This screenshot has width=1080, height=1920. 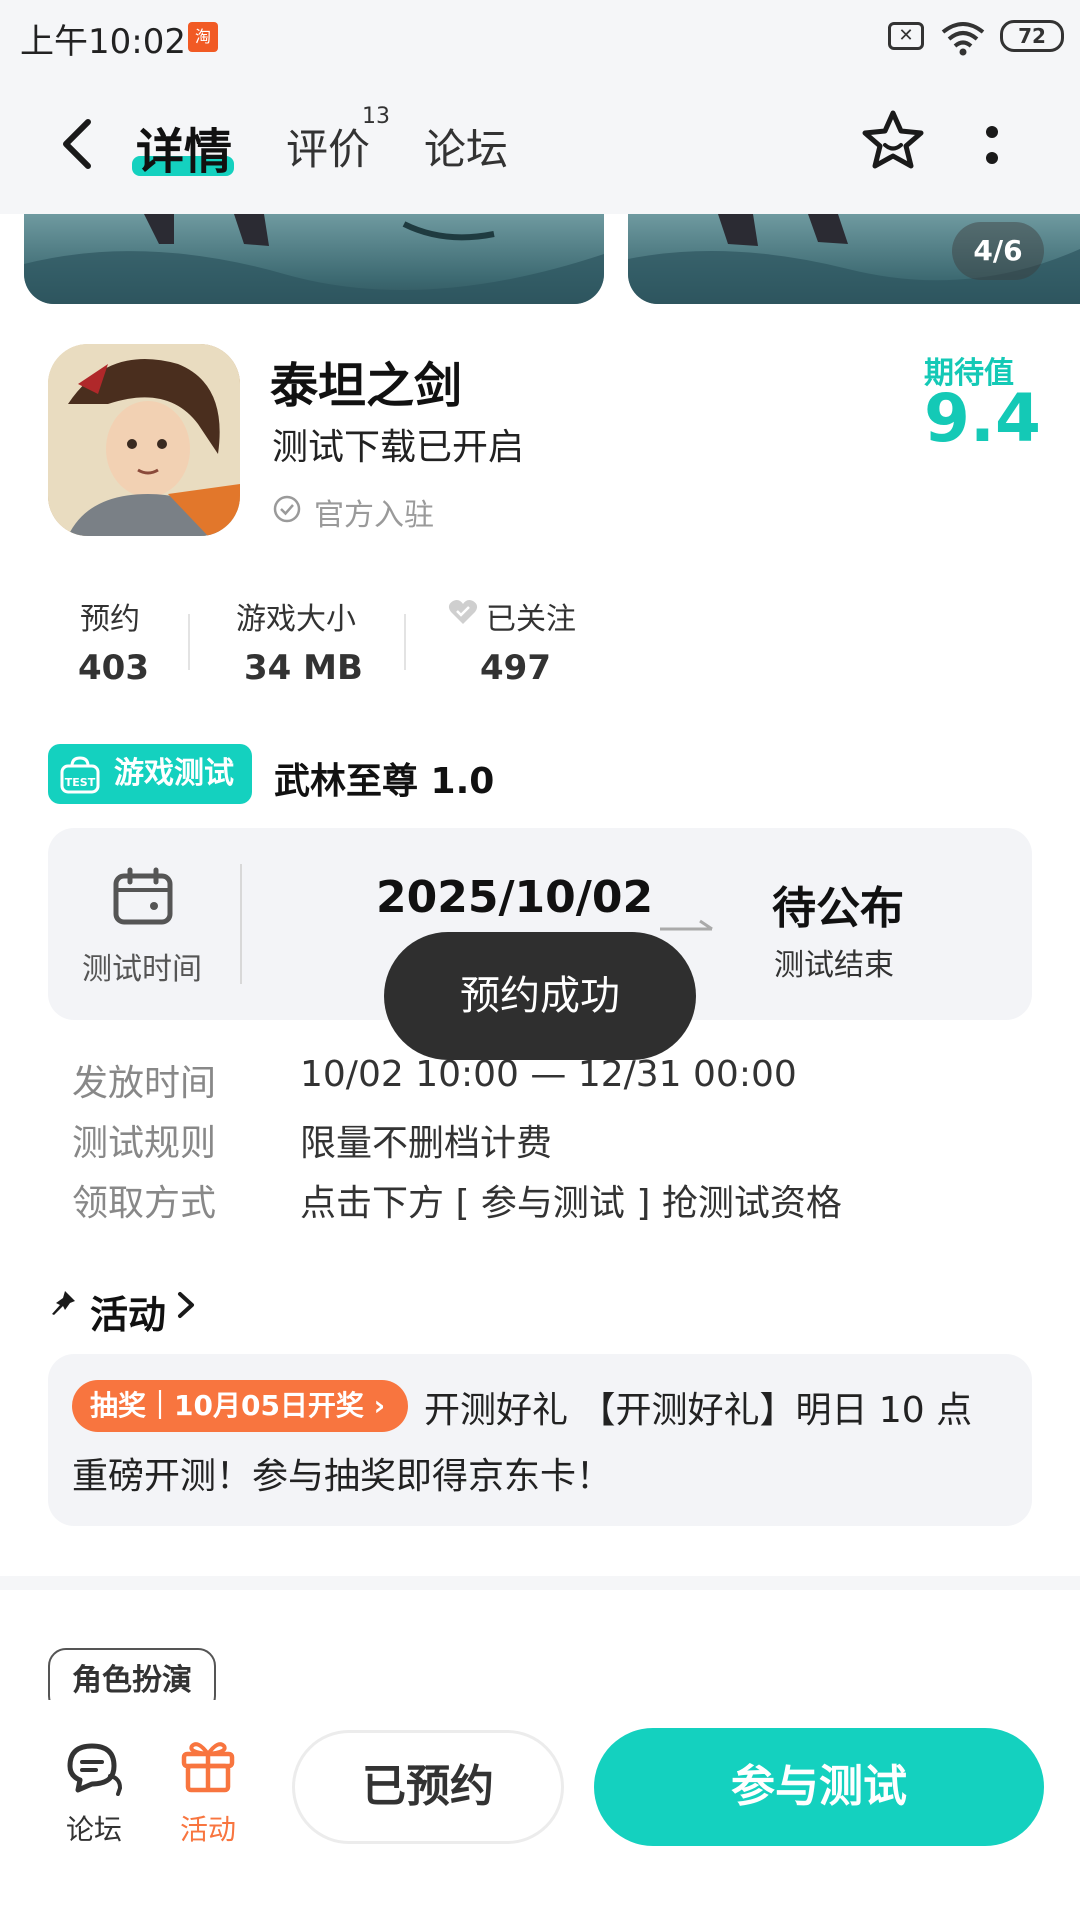 What do you see at coordinates (144, 1083) in the screenshot?
I see `info-label-release: 发放时间` at bounding box center [144, 1083].